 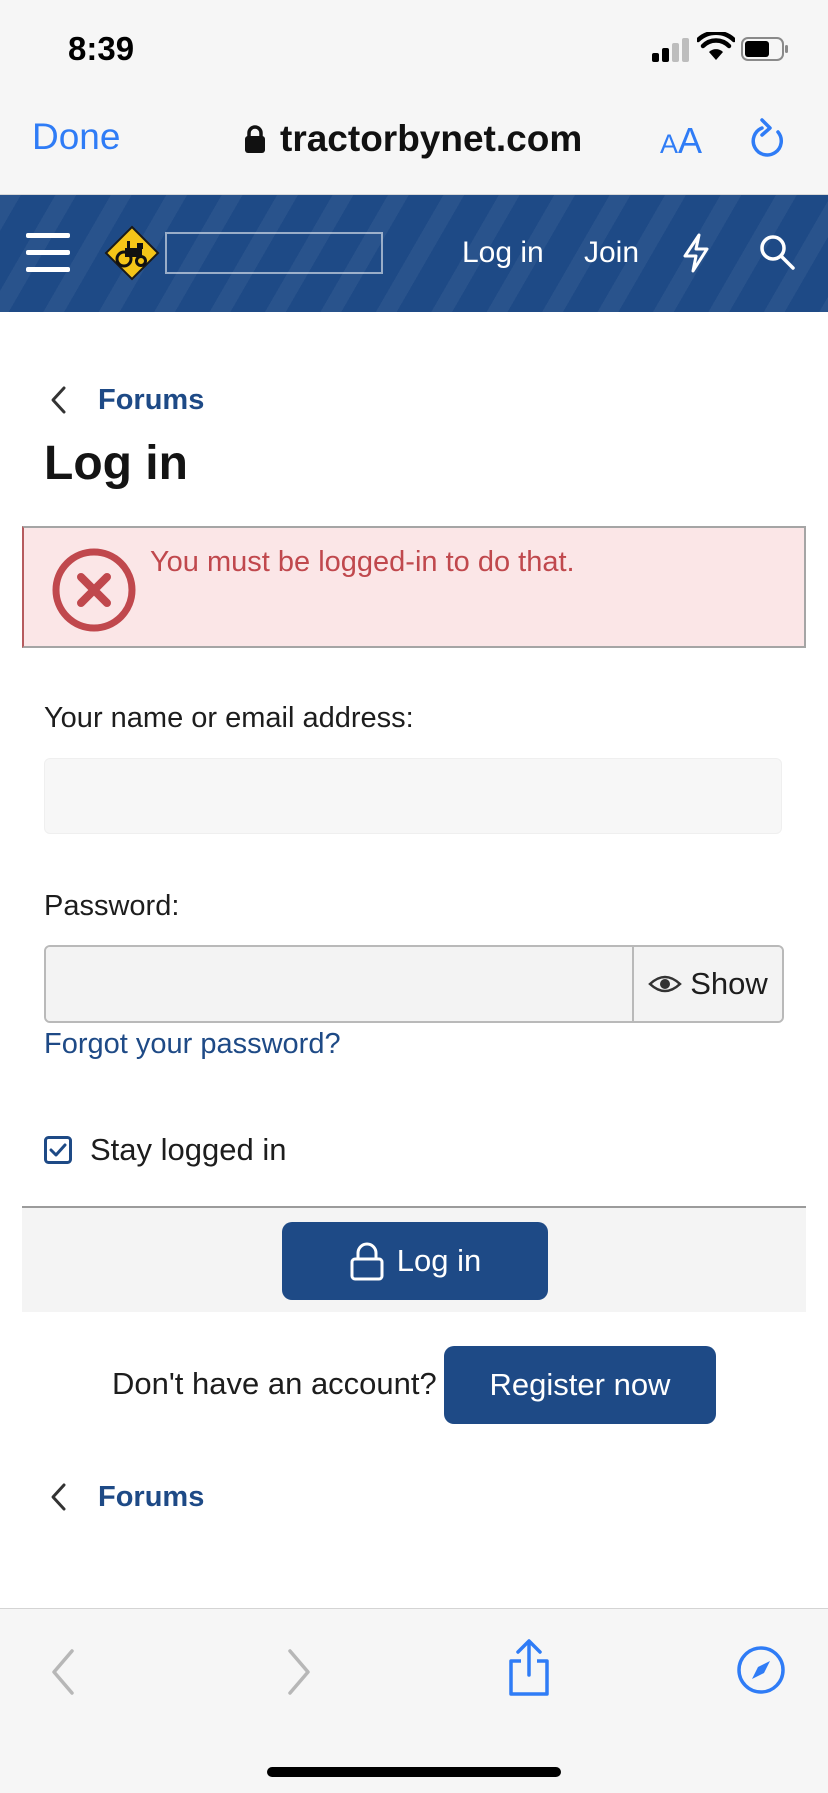 I want to click on error-message-text: You must be logged-in to do that., so click(x=362, y=562).